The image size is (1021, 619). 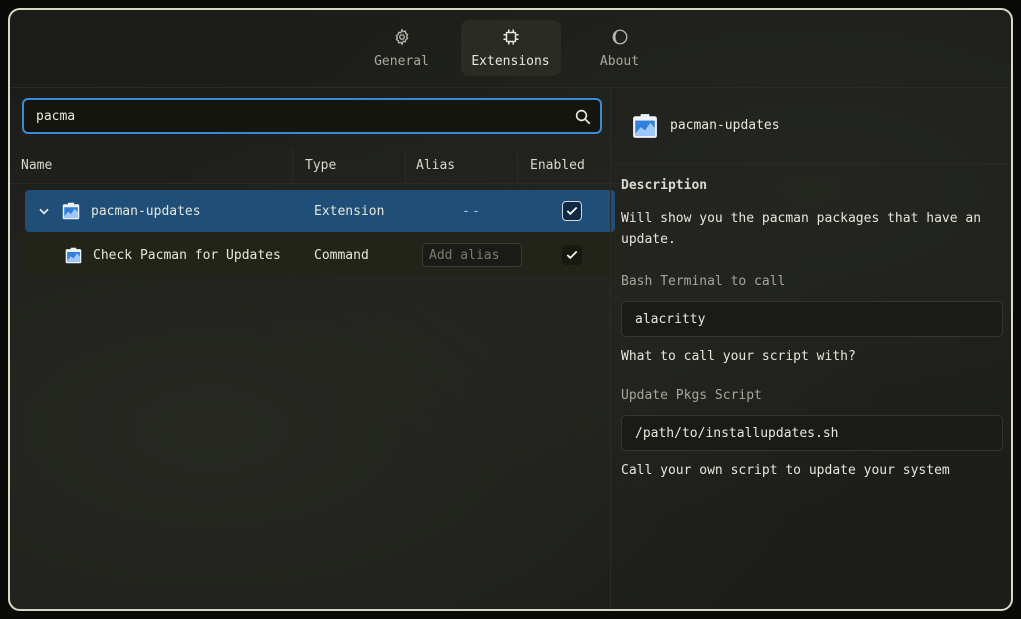 What do you see at coordinates (341, 255) in the screenshot?
I see `command-type: Command` at bounding box center [341, 255].